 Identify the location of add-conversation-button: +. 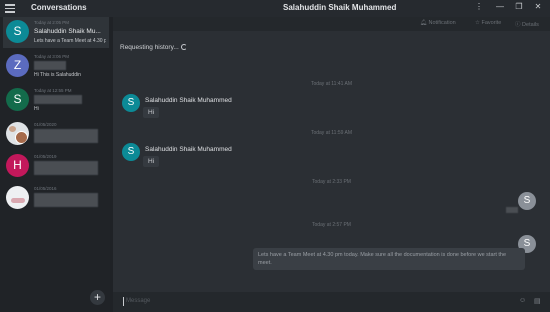
(97, 297).